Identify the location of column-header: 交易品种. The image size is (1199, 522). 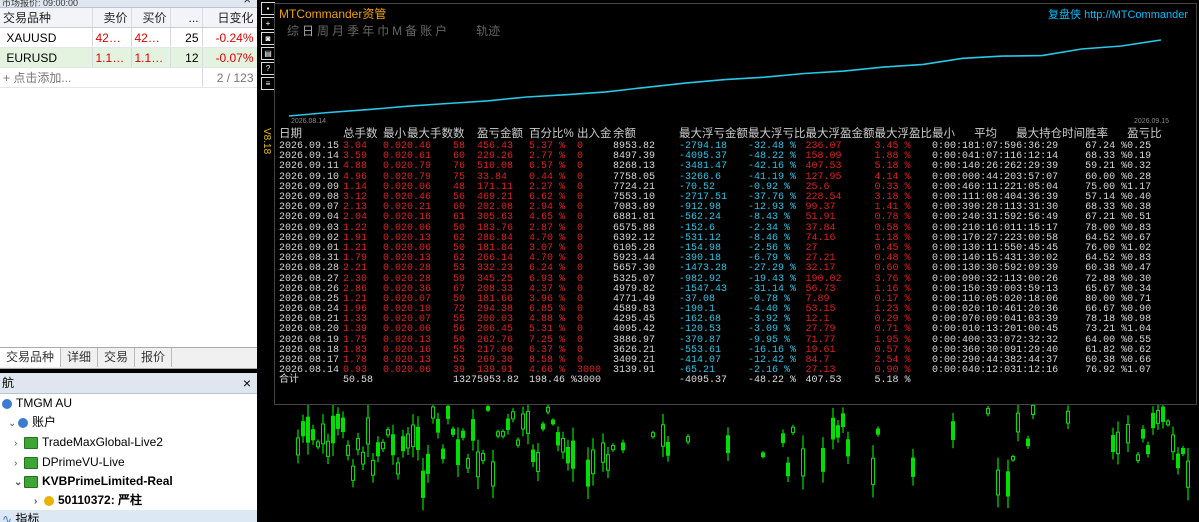
(46, 18).